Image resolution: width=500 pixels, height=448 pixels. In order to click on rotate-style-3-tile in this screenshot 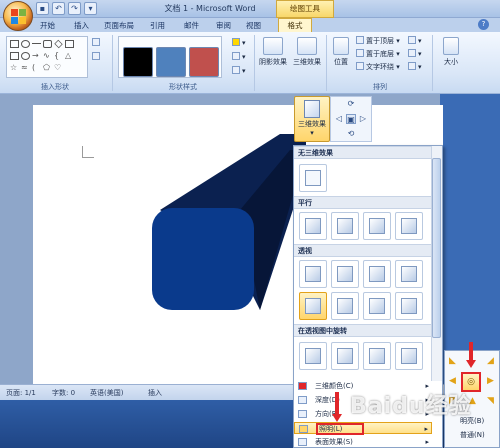, I will do `click(377, 356)`.